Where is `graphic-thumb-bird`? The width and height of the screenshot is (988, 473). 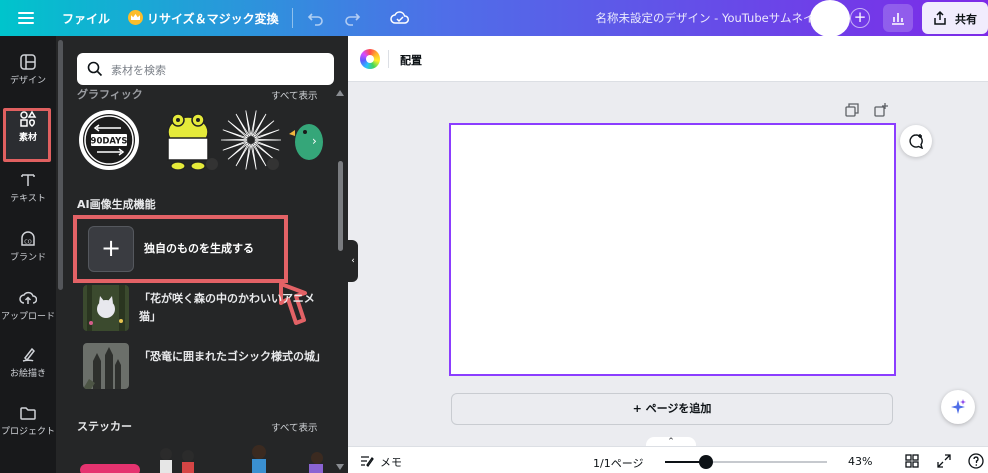 graphic-thumb-bird is located at coordinates (309, 140).